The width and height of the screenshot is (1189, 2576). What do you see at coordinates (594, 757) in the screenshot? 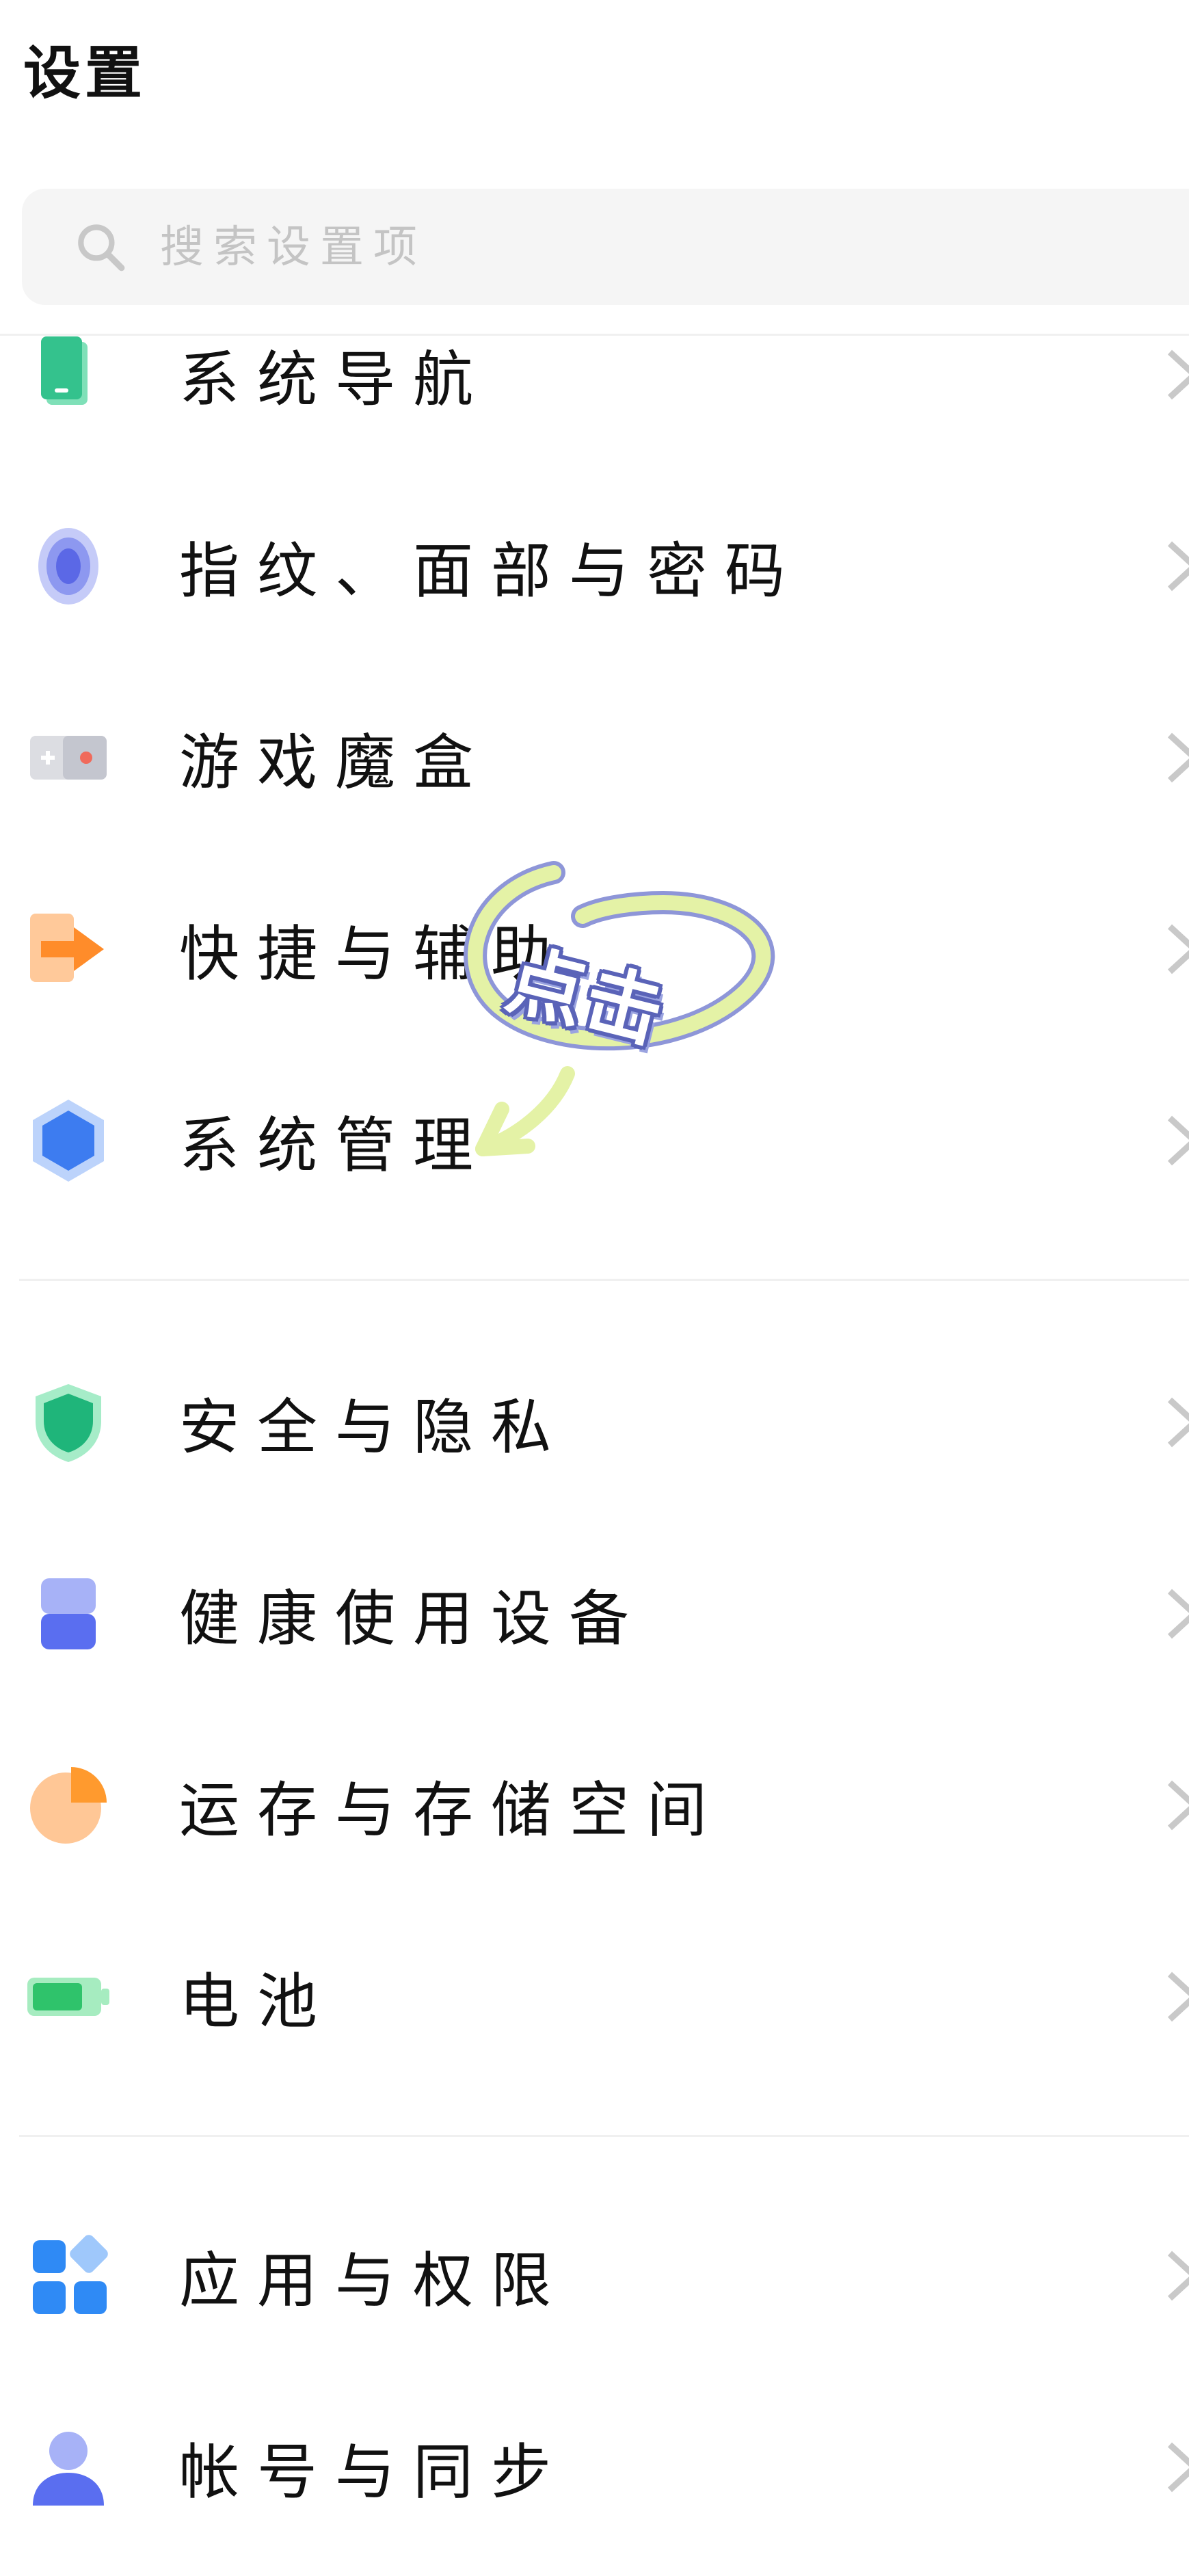
I see `settings-item-game-box: 游戏魔盒` at bounding box center [594, 757].